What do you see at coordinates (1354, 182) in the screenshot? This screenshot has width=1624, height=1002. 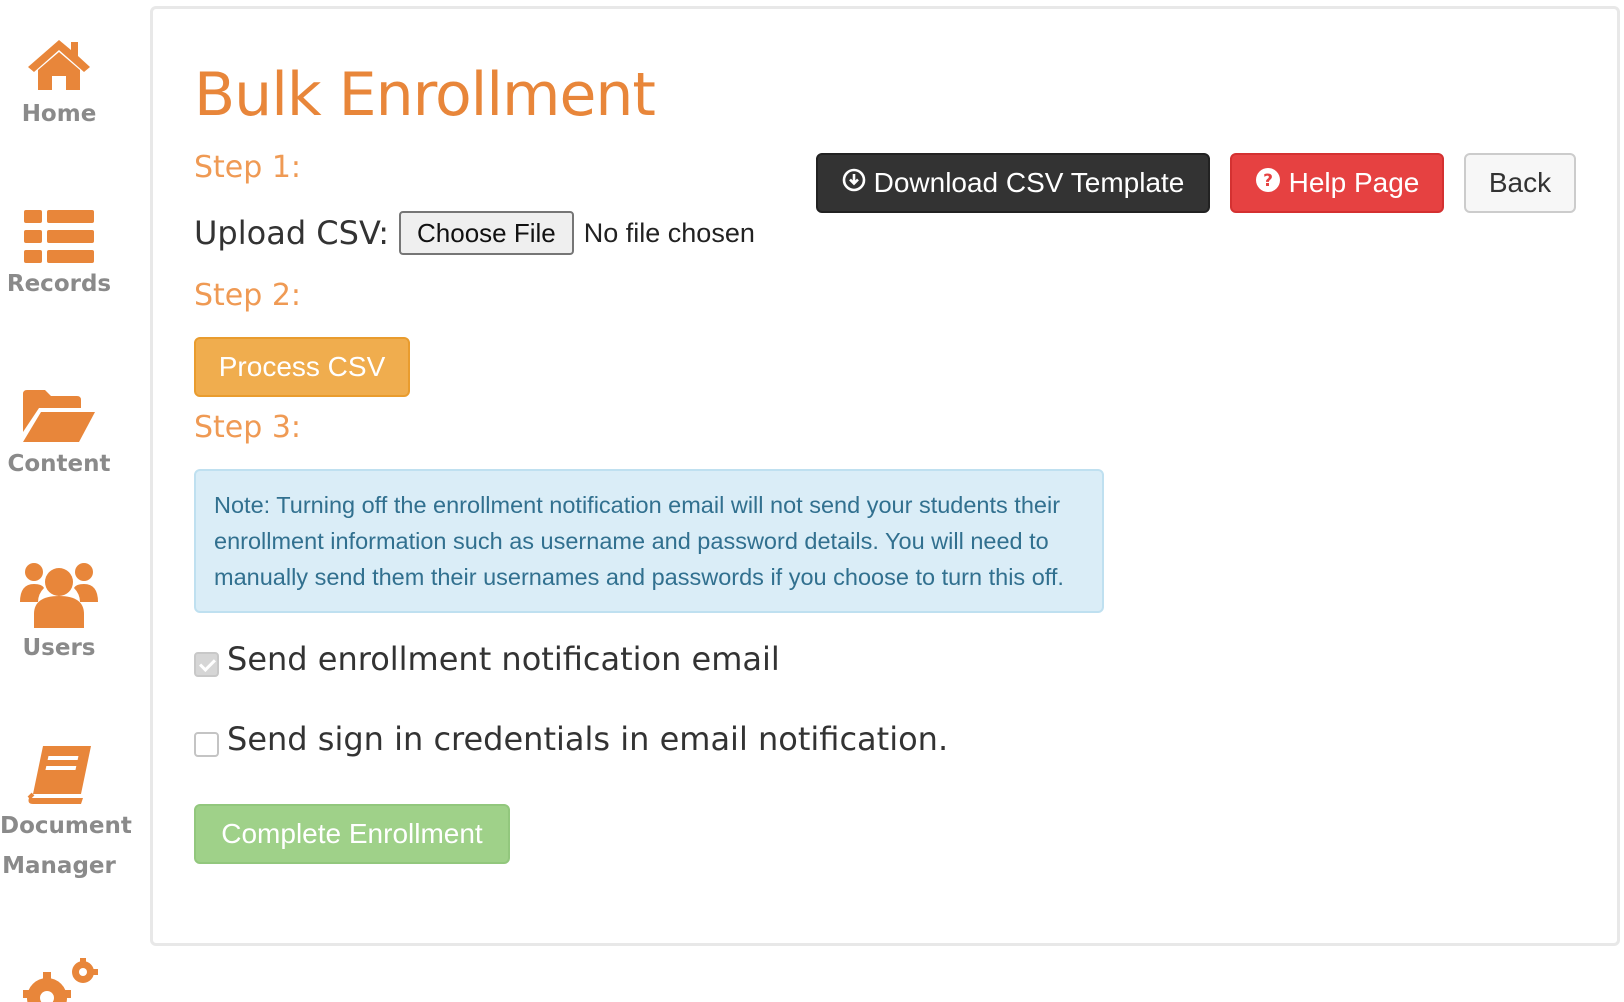 I see `help-page-label: Help Page` at bounding box center [1354, 182].